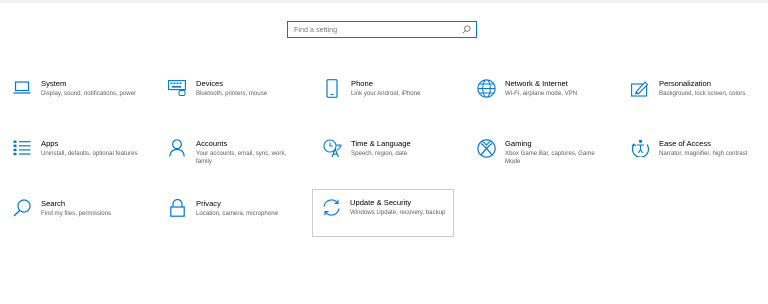  Describe the element at coordinates (89, 153) in the screenshot. I see `tile-description: Uninstall, defaults, optional features` at that location.